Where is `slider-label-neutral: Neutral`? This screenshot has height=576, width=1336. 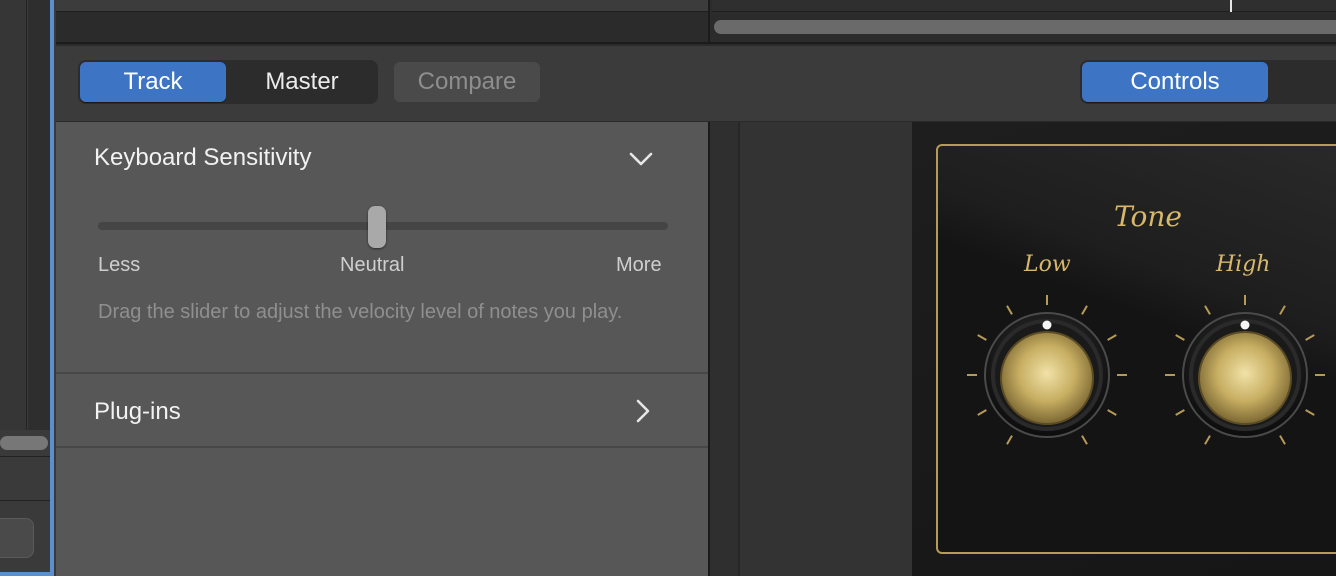 slider-label-neutral: Neutral is located at coordinates (372, 265).